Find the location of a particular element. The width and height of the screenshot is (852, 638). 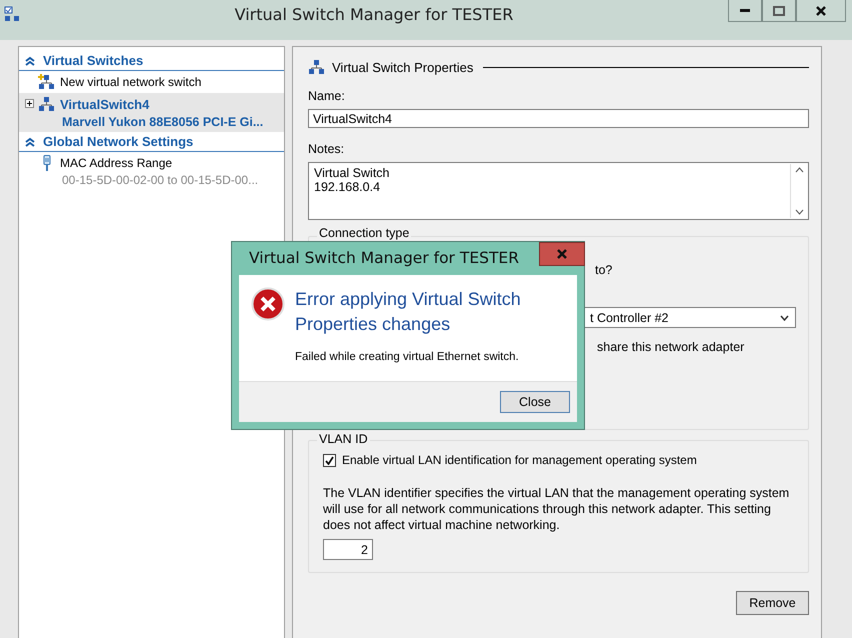

maximize-button is located at coordinates (779, 11).